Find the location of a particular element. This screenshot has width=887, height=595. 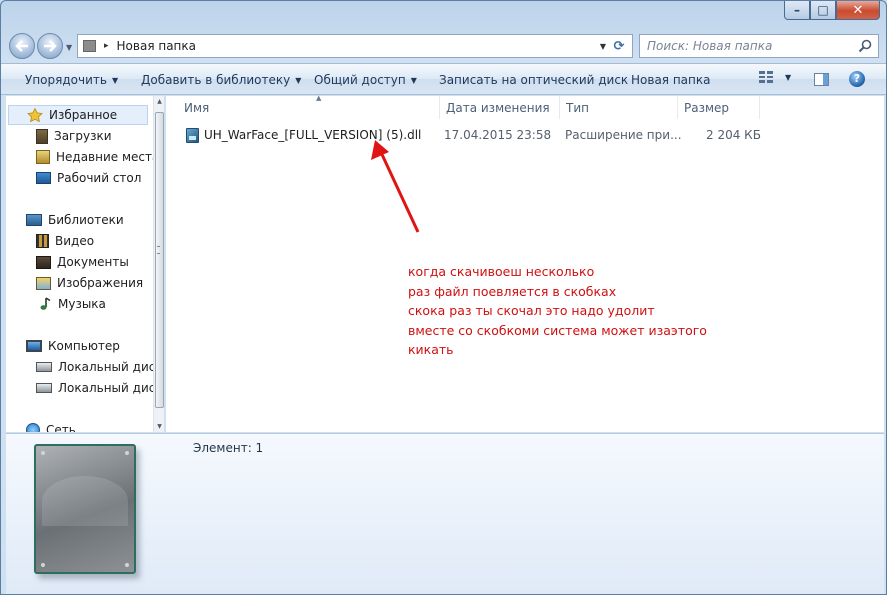

scrollbar-grip is located at coordinates (158, 250).